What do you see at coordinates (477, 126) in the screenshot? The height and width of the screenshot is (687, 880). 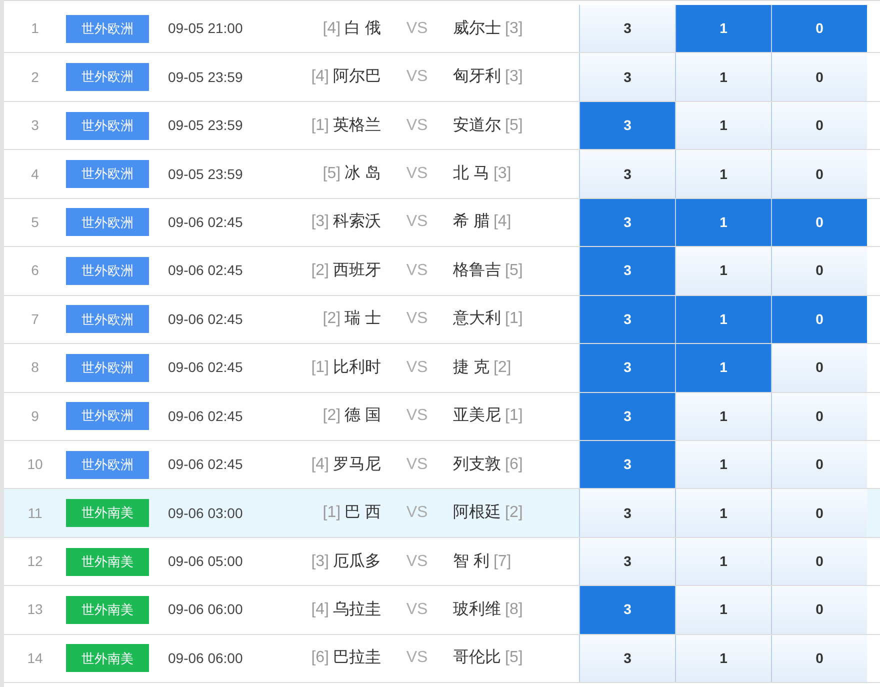 I see `away-team: 安道尔` at bounding box center [477, 126].